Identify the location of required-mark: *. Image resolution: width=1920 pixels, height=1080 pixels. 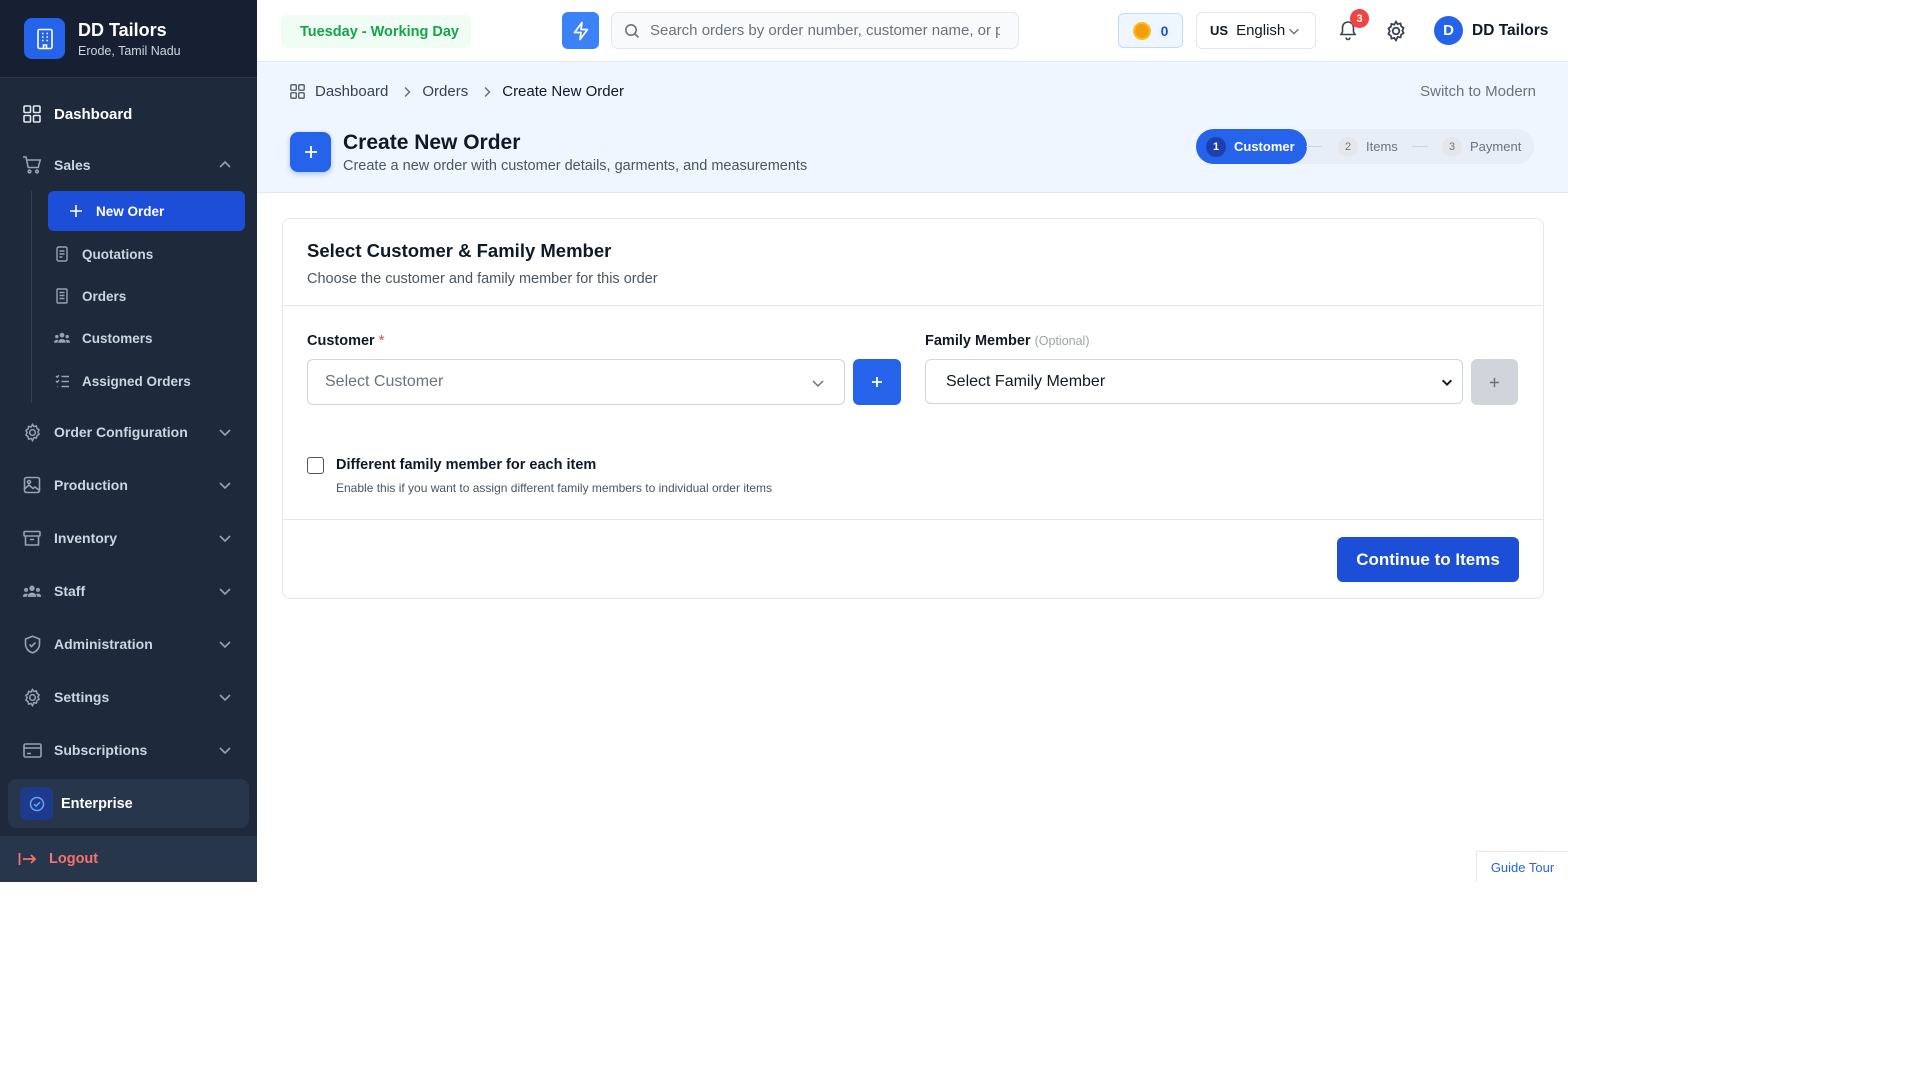
(381, 341).